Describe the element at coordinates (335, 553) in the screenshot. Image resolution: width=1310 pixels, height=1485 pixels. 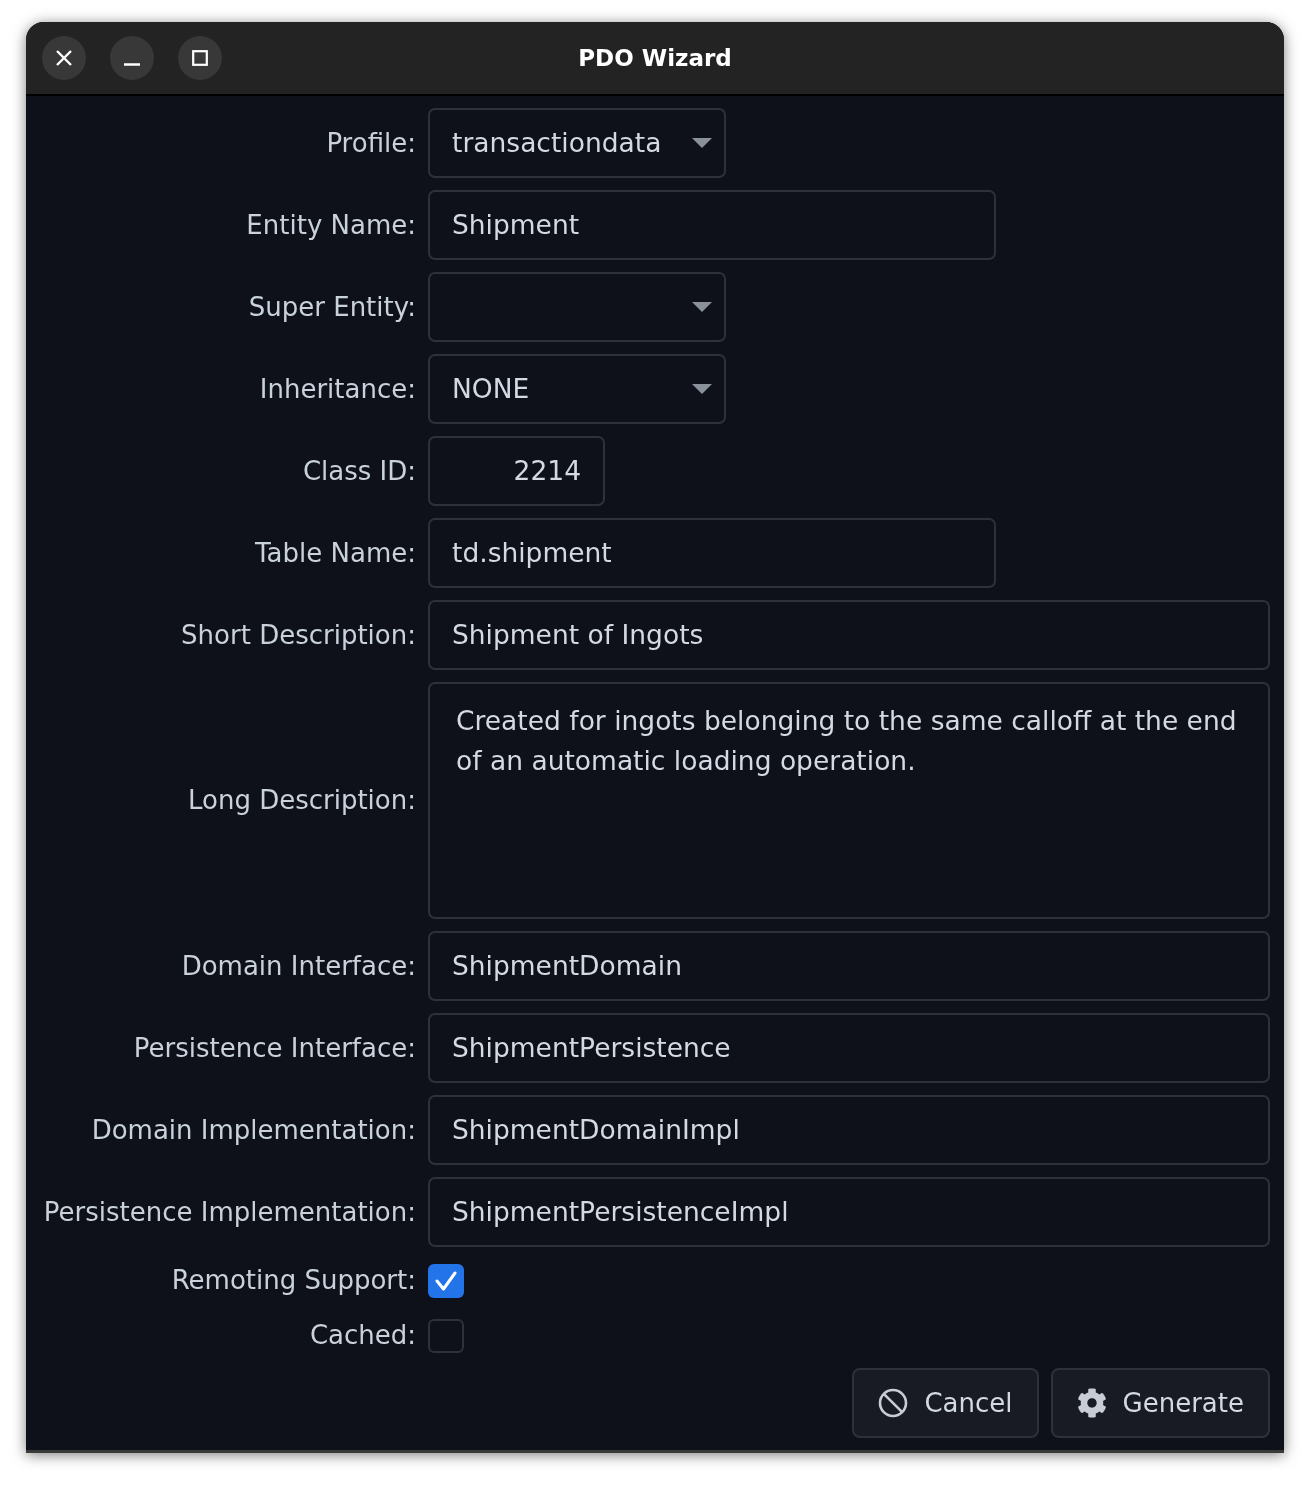
I see `field-label: Table Name:` at that location.